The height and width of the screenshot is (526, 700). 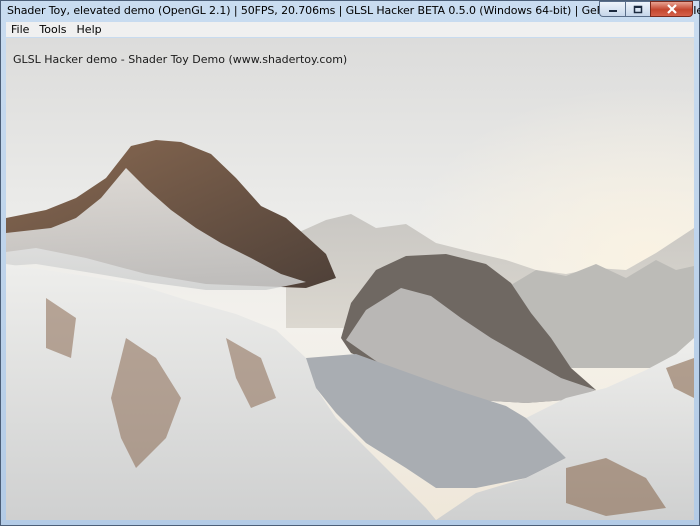 I want to click on maximize-icon, so click(x=638, y=9).